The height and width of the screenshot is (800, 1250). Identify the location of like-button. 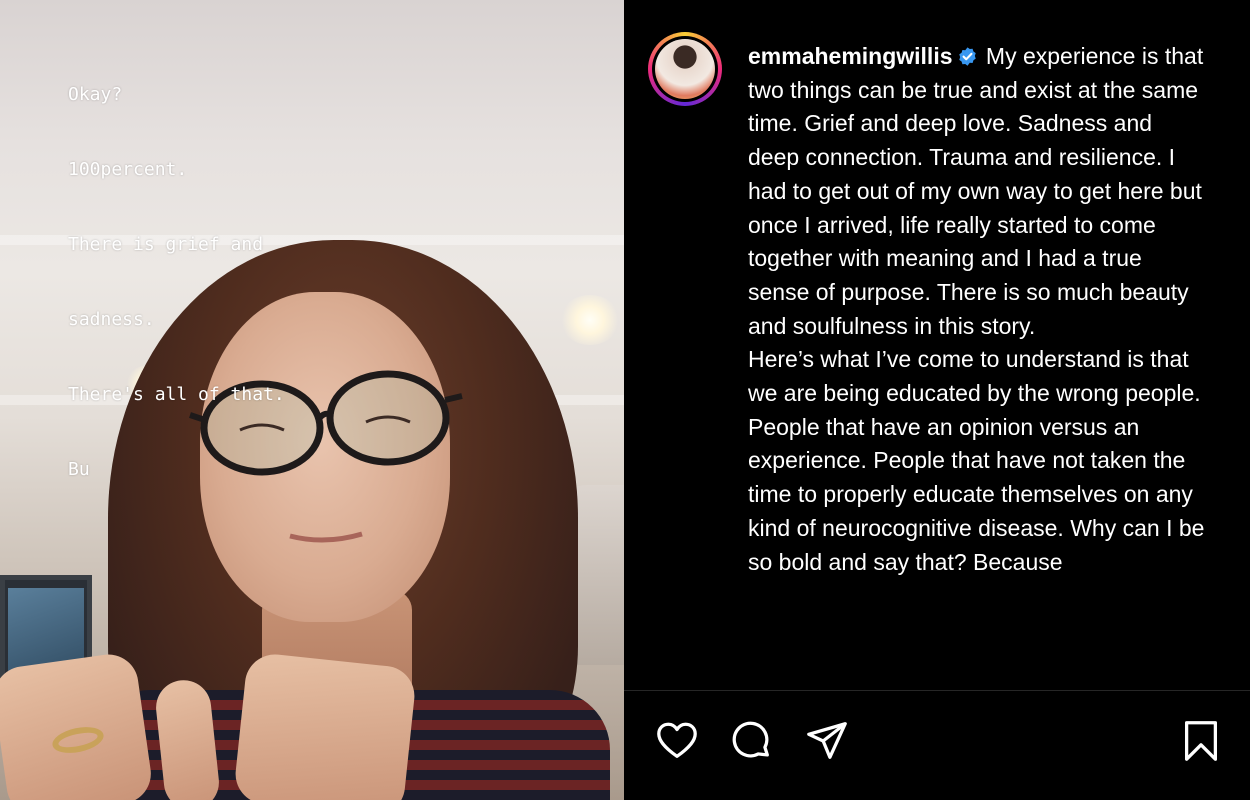
(677, 741).